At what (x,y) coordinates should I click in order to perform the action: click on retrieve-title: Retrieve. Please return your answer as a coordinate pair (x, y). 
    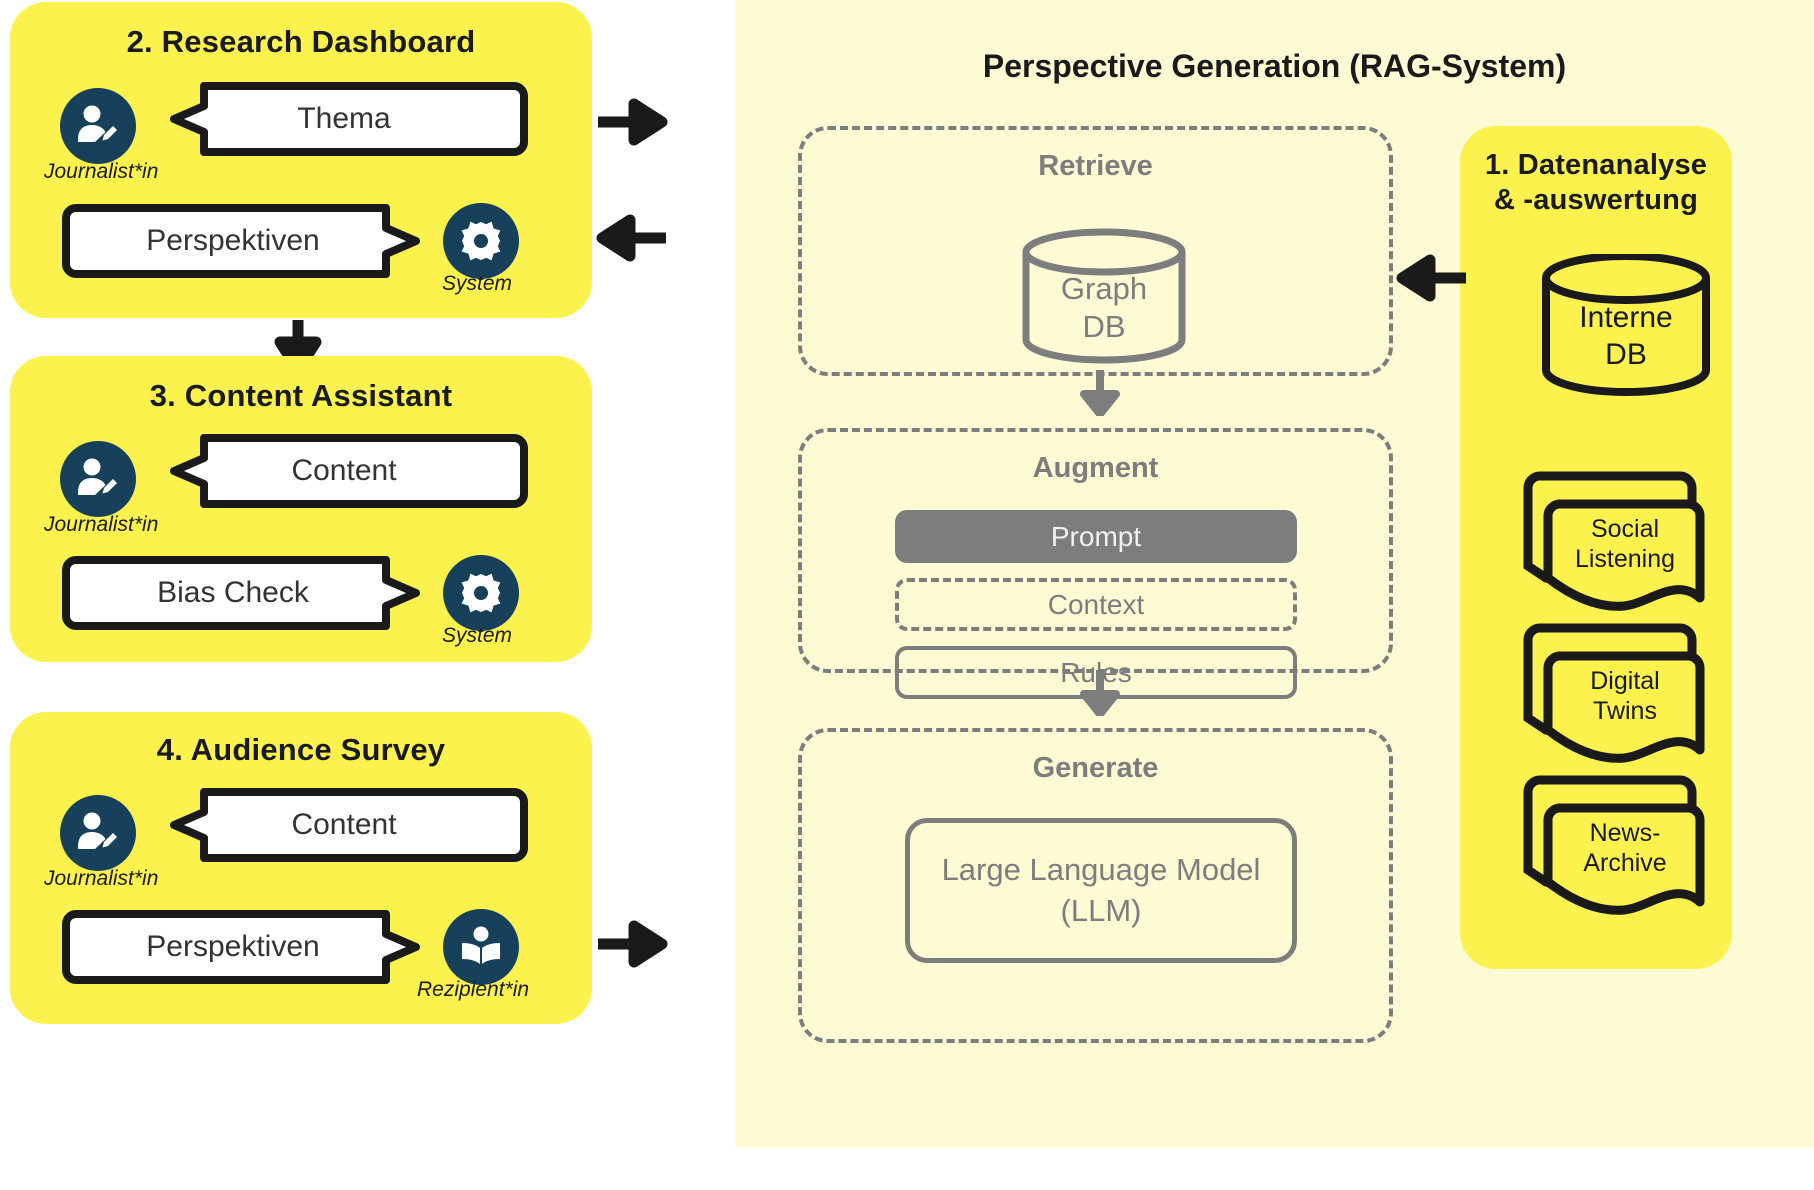
    Looking at the image, I should click on (1095, 166).